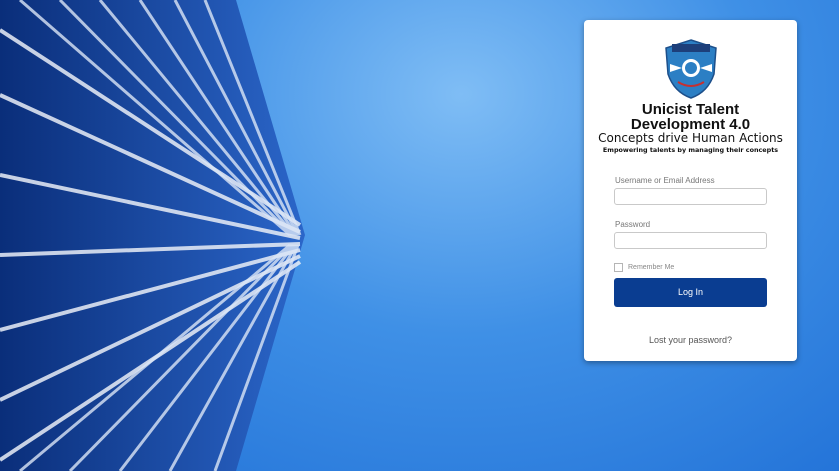 The height and width of the screenshot is (471, 839). What do you see at coordinates (690, 109) in the screenshot?
I see `app-title-line1: Unicist Talent` at bounding box center [690, 109].